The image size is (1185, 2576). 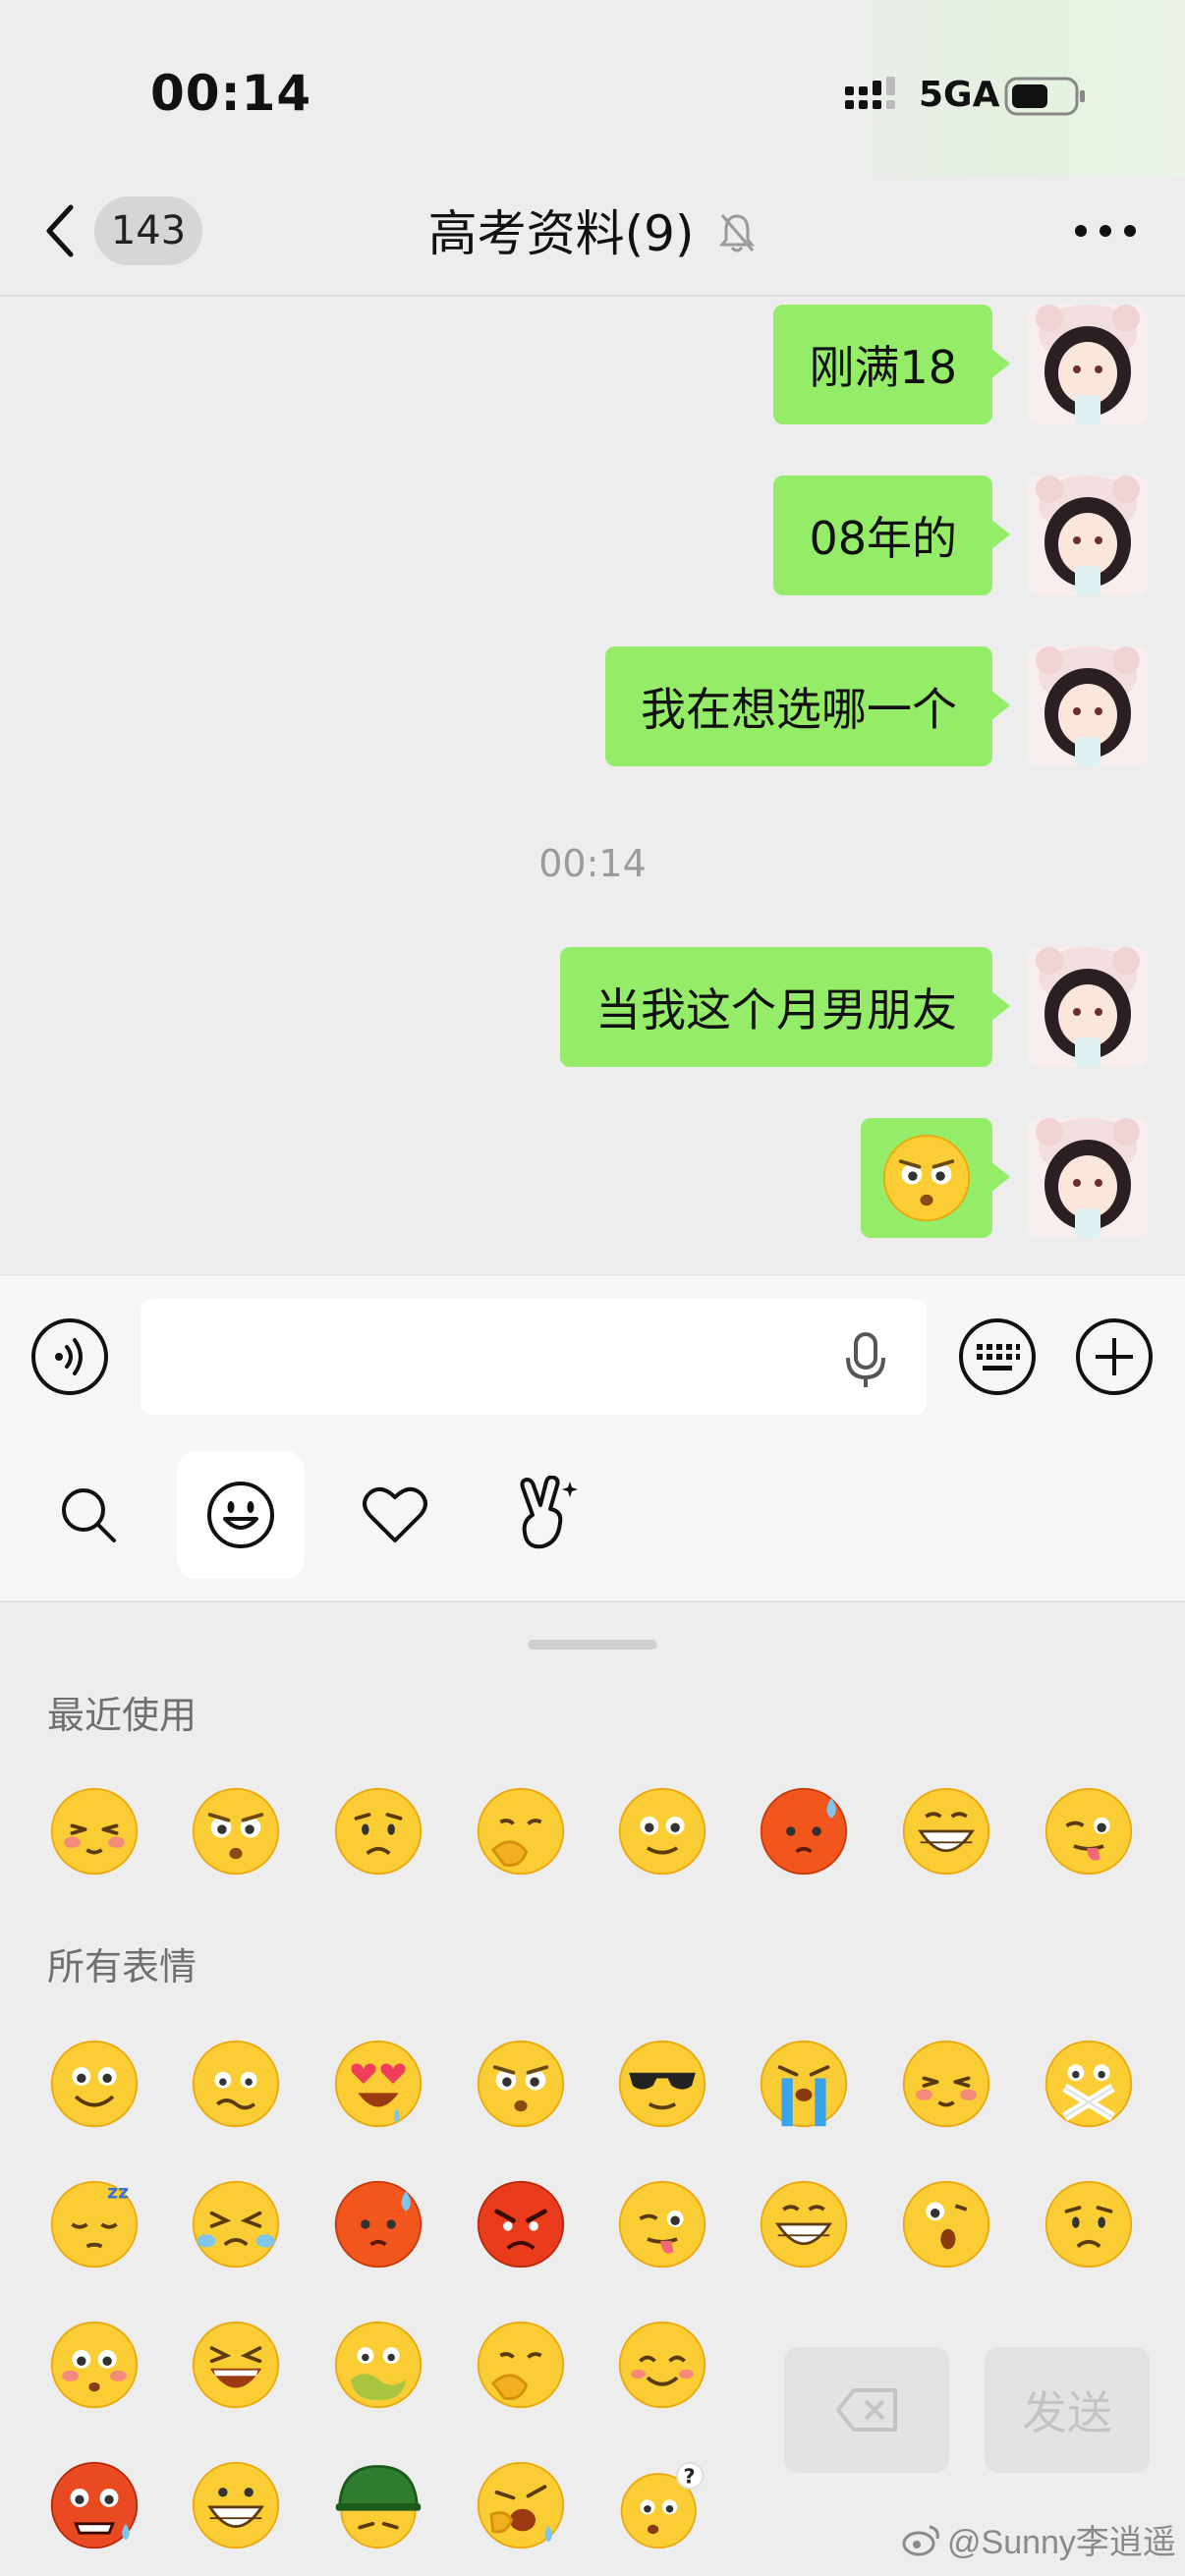 What do you see at coordinates (95, 2084) in the screenshot?
I see `smile-emoji` at bounding box center [95, 2084].